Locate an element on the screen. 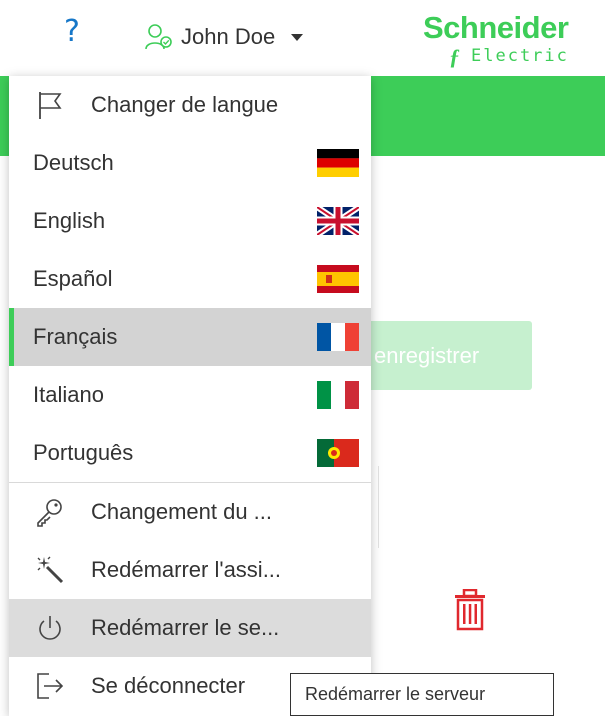 The image size is (605, 716). logout-icon is located at coordinates (50, 686).